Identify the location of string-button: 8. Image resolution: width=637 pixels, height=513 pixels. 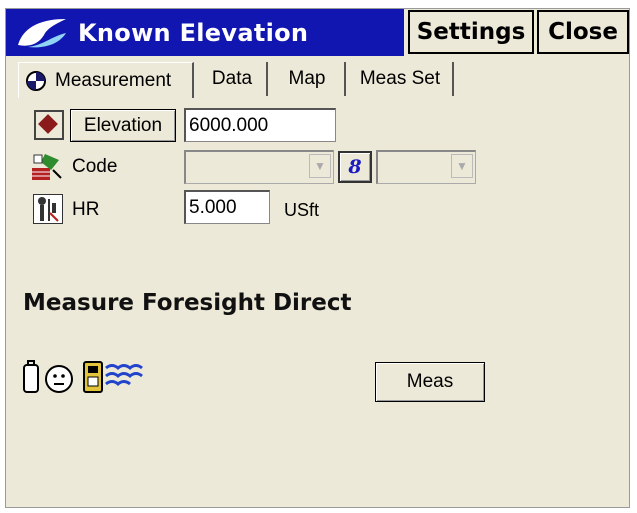
(355, 167).